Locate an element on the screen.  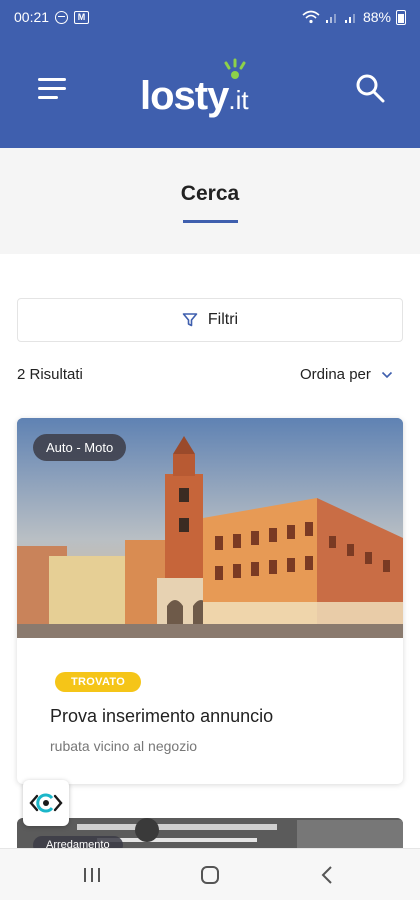
category-pill: Auto - Moto is located at coordinates (80, 447).